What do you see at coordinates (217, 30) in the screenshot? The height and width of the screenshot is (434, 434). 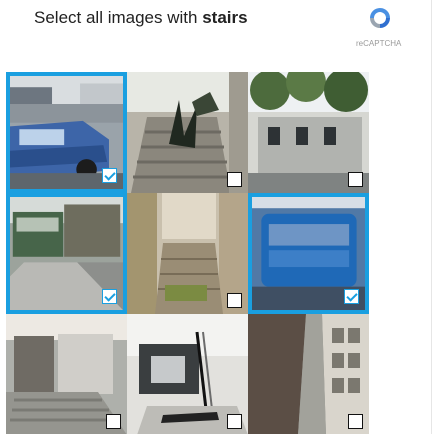 I see `challenge-header: Select all images with stairs reCAPTCHA` at bounding box center [217, 30].